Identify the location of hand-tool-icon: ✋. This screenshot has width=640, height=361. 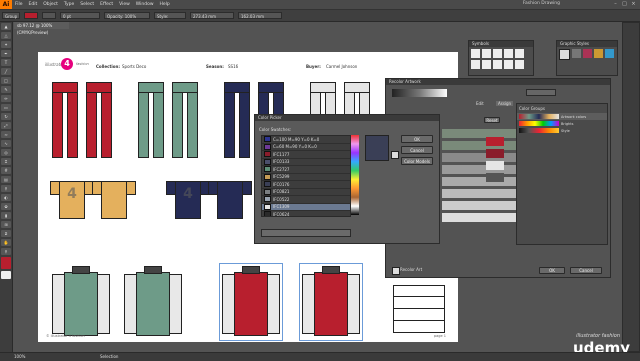
(6, 242).